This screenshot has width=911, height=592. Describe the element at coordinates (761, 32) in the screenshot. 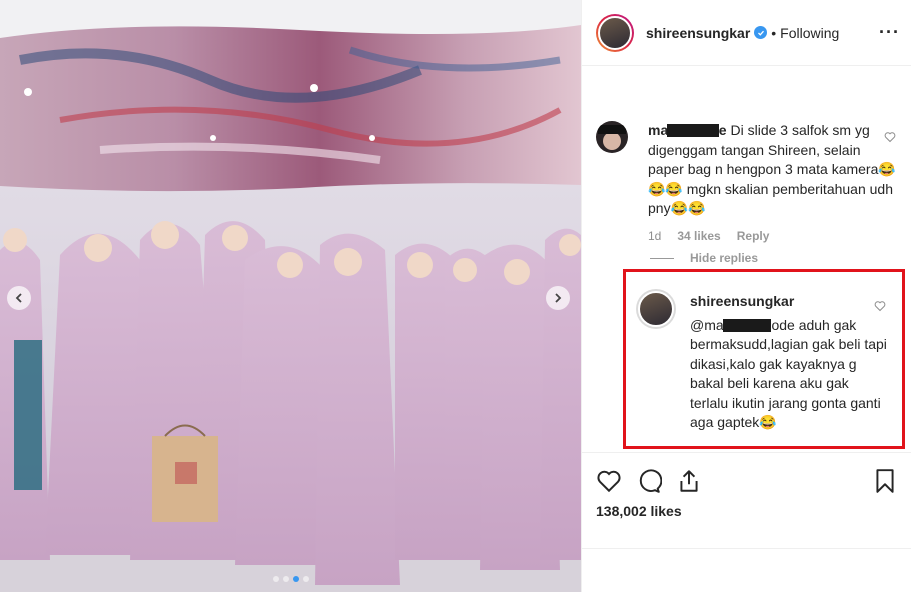

I see `verified-badge-icon` at that location.